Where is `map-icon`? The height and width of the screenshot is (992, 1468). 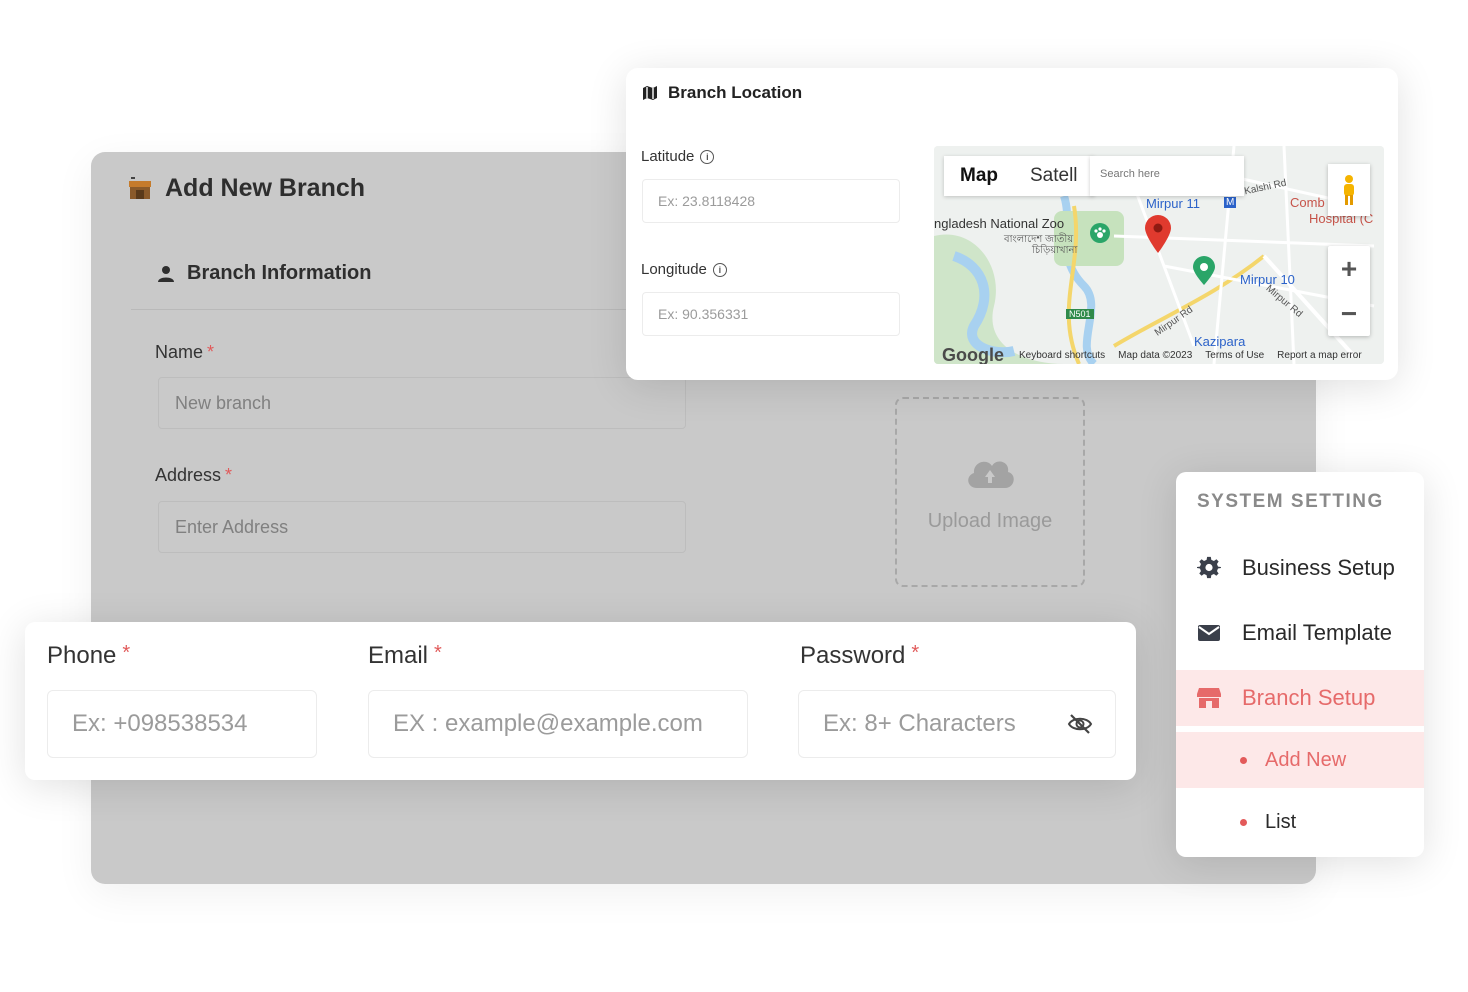
map-icon is located at coordinates (650, 93).